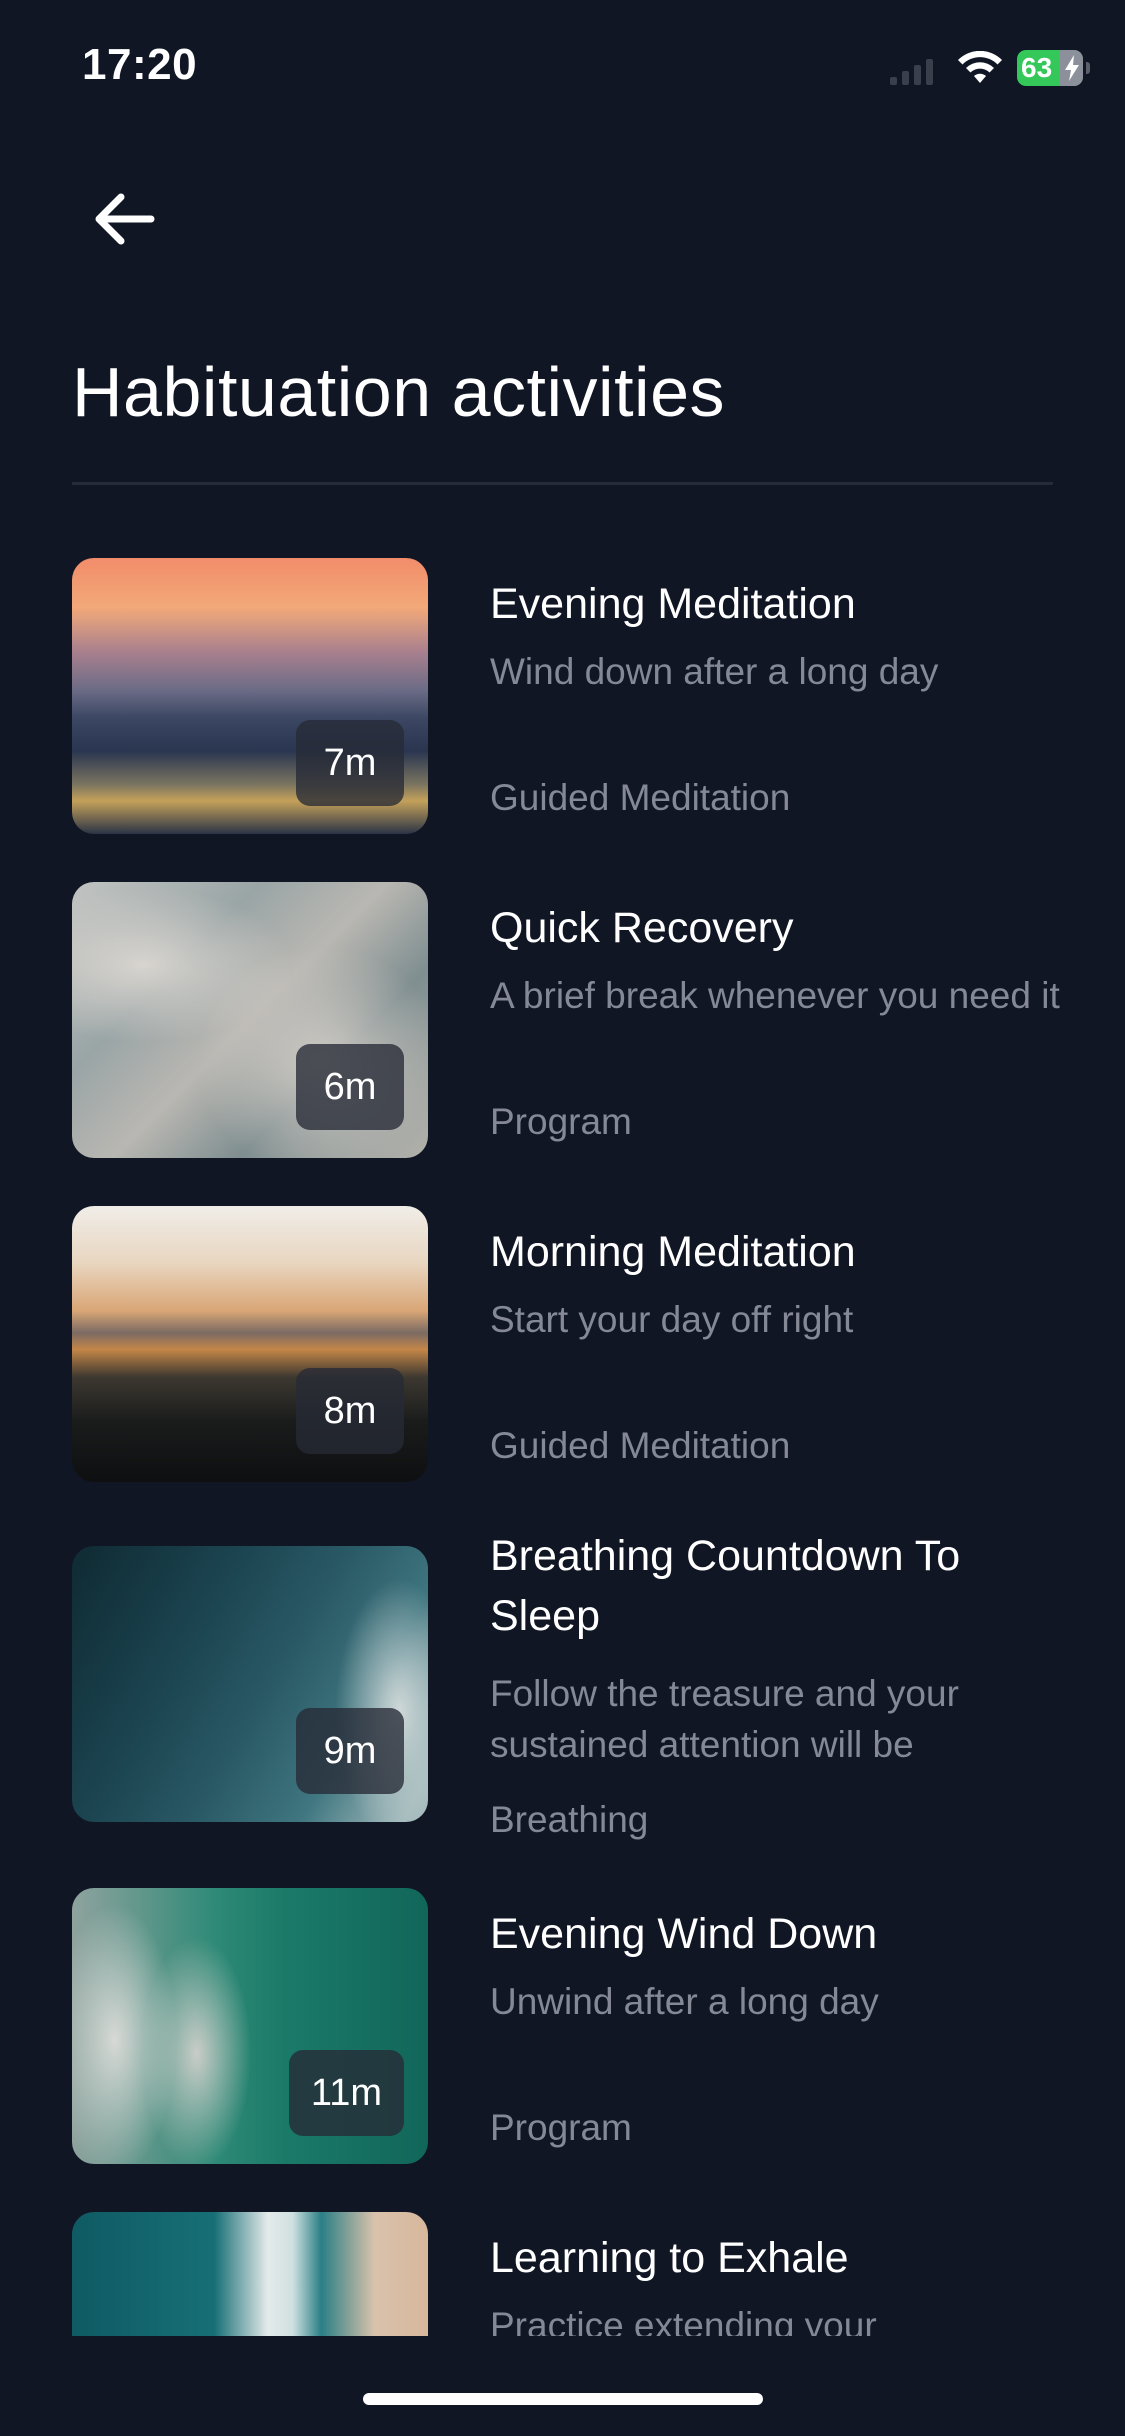 Image resolution: width=1125 pixels, height=2436 pixels. Describe the element at coordinates (250, 696) in the screenshot. I see `activity-thumbnail: 7m` at that location.